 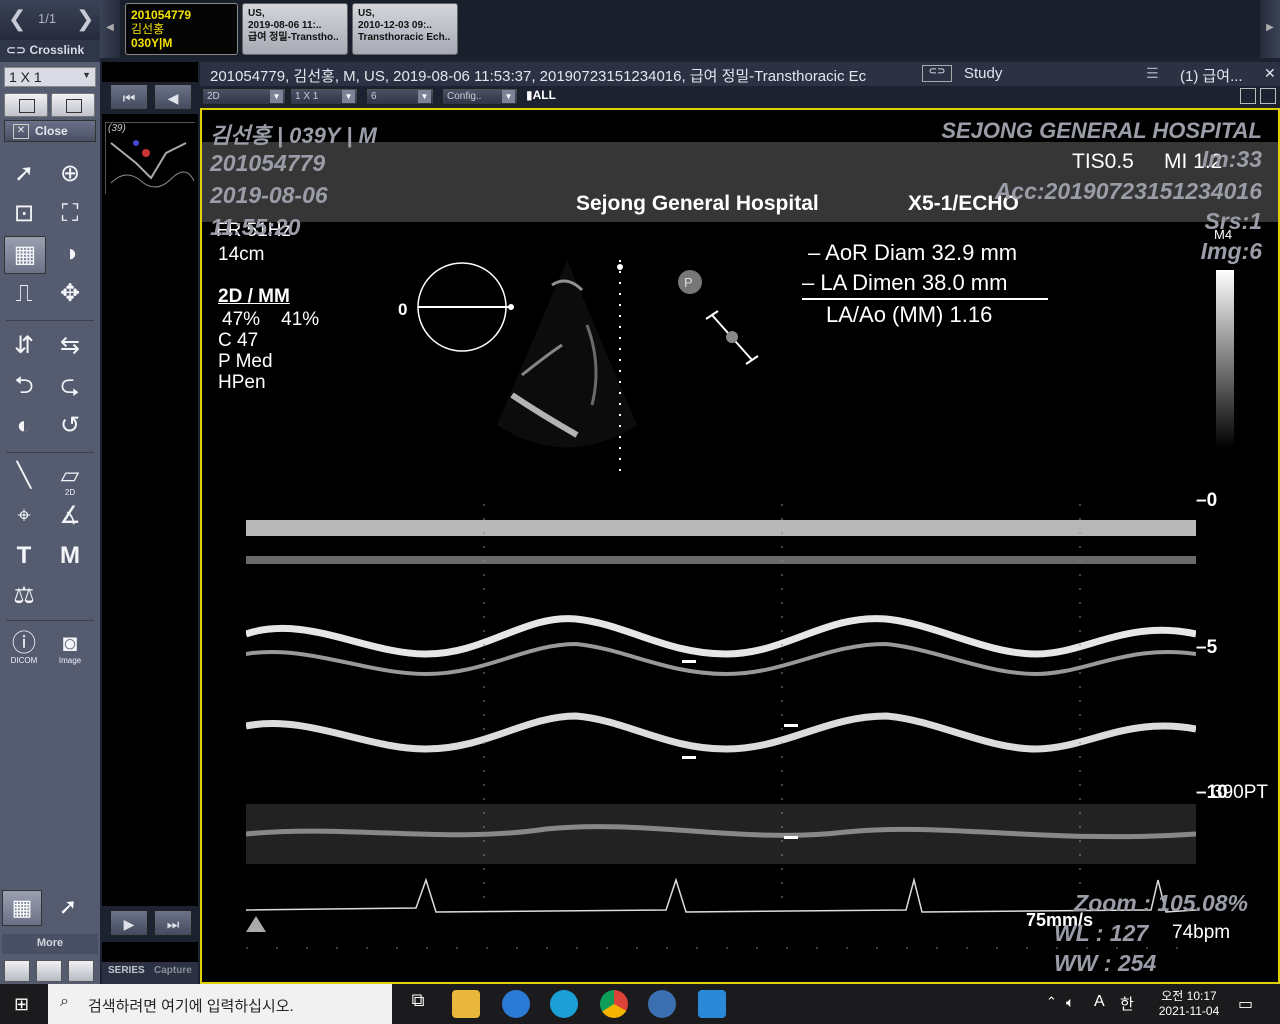 What do you see at coordinates (24, 174) in the screenshot?
I see `pointer-icon: ➚` at bounding box center [24, 174].